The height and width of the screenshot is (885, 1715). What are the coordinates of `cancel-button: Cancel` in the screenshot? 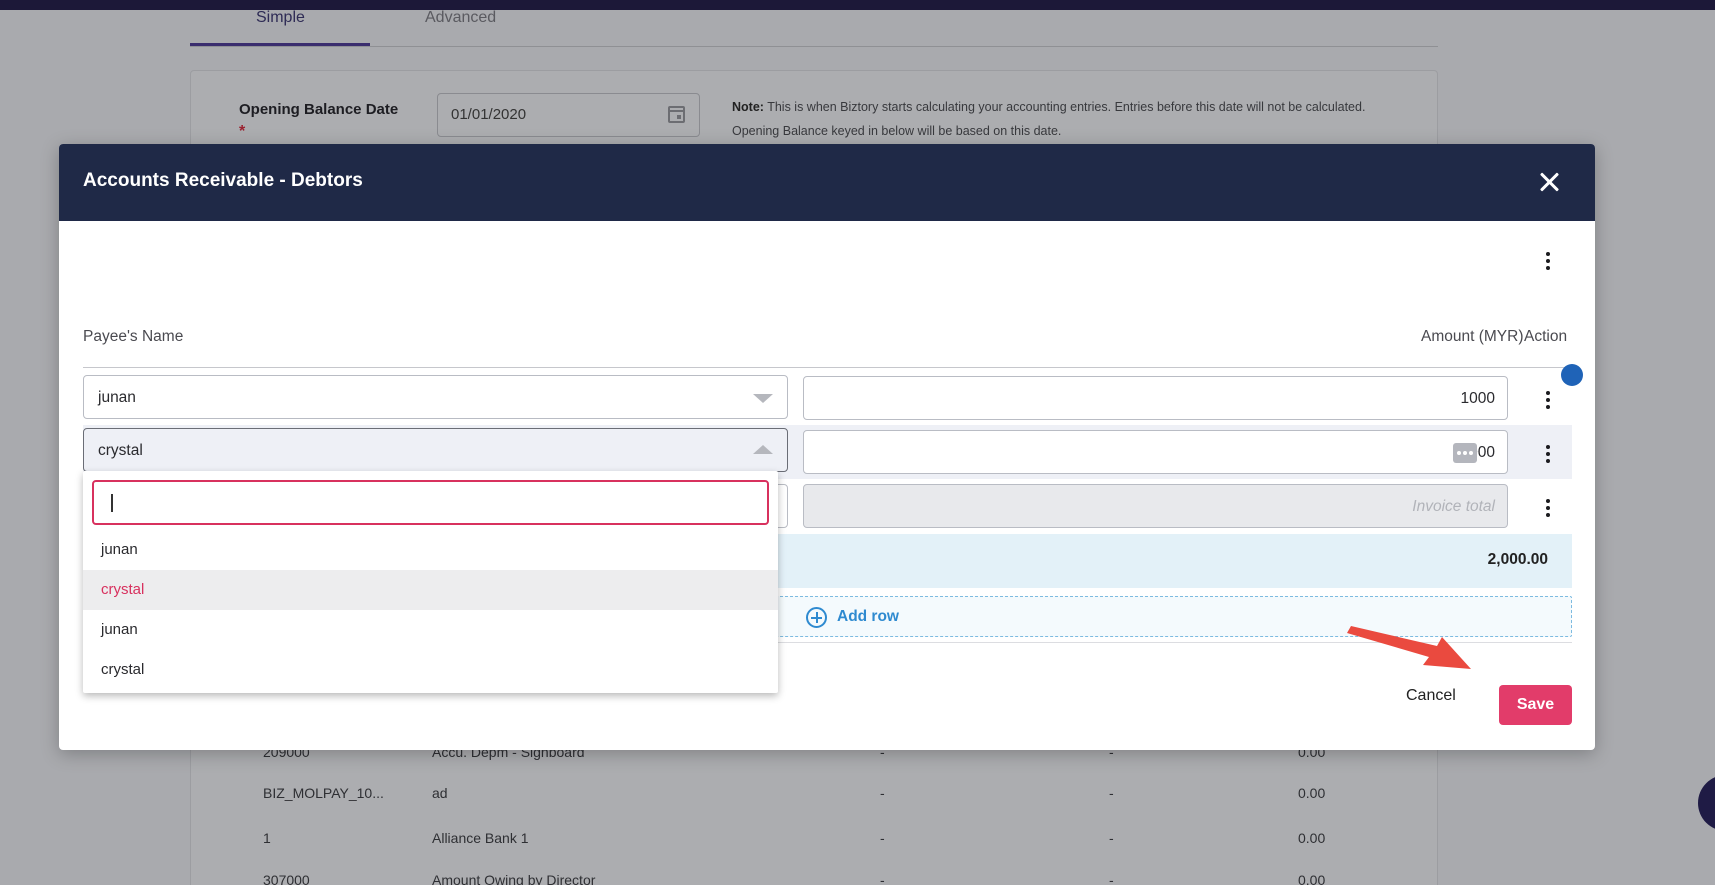 It's located at (1431, 696).